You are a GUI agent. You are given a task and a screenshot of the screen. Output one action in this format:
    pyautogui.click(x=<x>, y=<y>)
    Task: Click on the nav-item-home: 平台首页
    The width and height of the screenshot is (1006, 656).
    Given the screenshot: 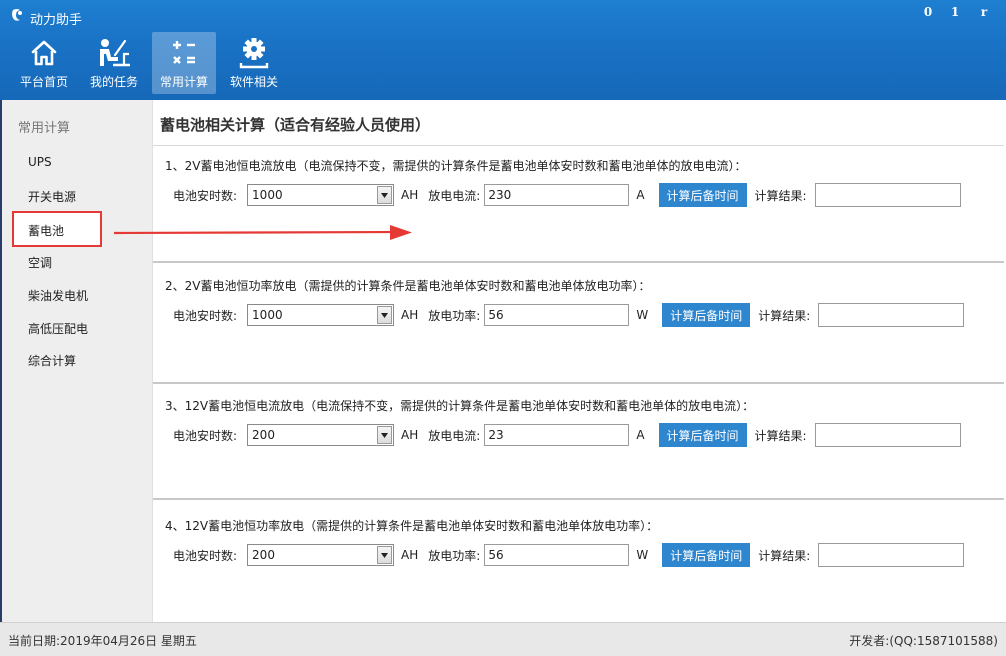 What is the action you would take?
    pyautogui.click(x=44, y=63)
    